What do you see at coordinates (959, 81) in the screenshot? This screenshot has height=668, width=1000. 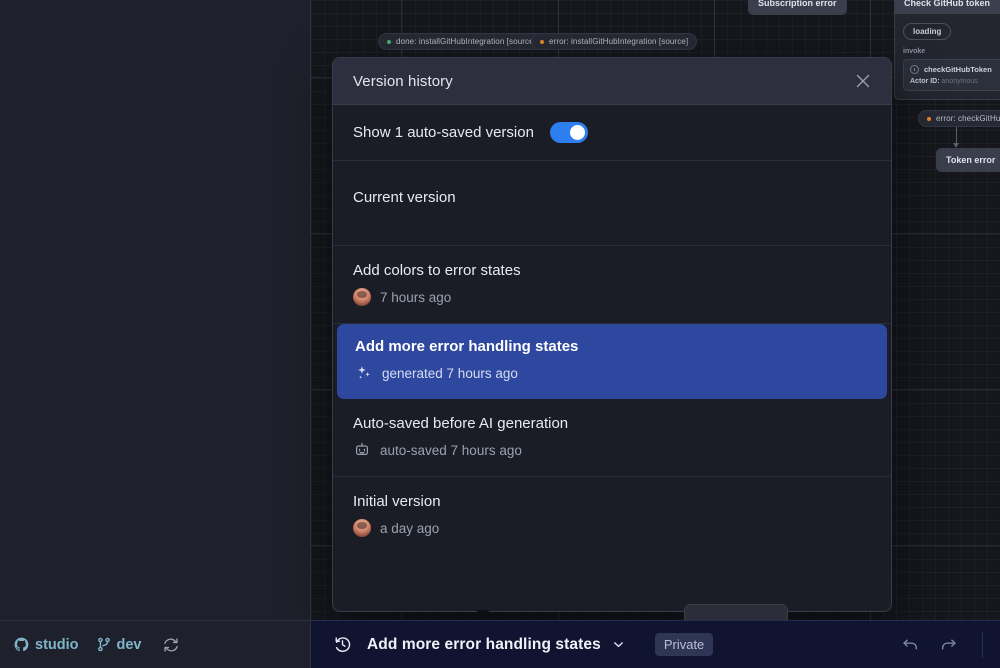 I see `actor-id-value: anonymous` at bounding box center [959, 81].